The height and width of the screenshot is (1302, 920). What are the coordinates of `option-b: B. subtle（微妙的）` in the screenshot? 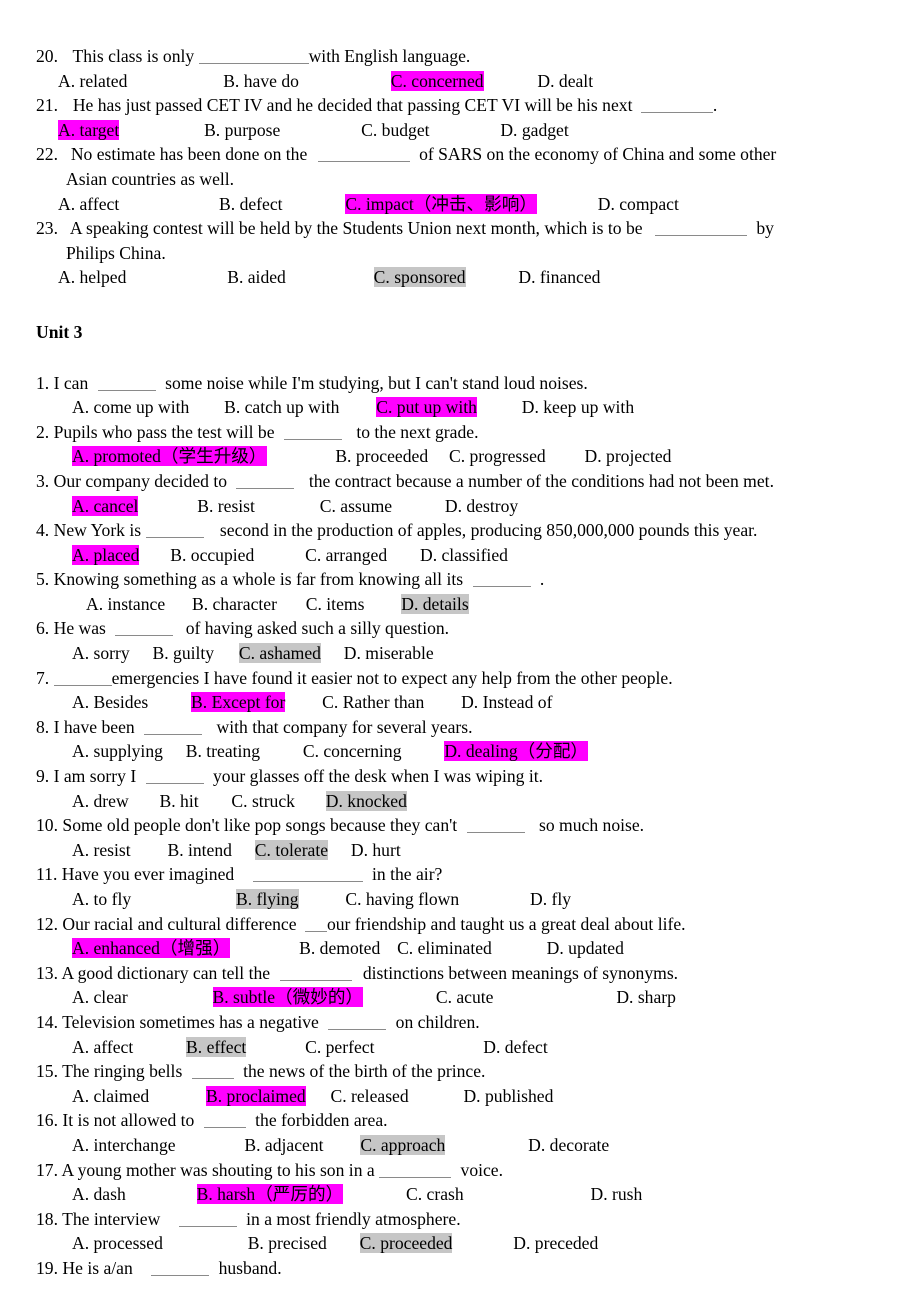 It's located at (288, 997).